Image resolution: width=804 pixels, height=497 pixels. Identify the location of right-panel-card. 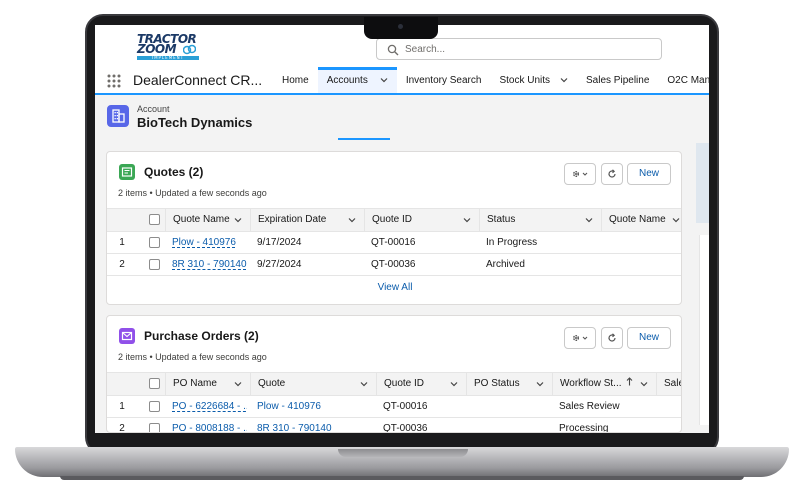
(704, 330).